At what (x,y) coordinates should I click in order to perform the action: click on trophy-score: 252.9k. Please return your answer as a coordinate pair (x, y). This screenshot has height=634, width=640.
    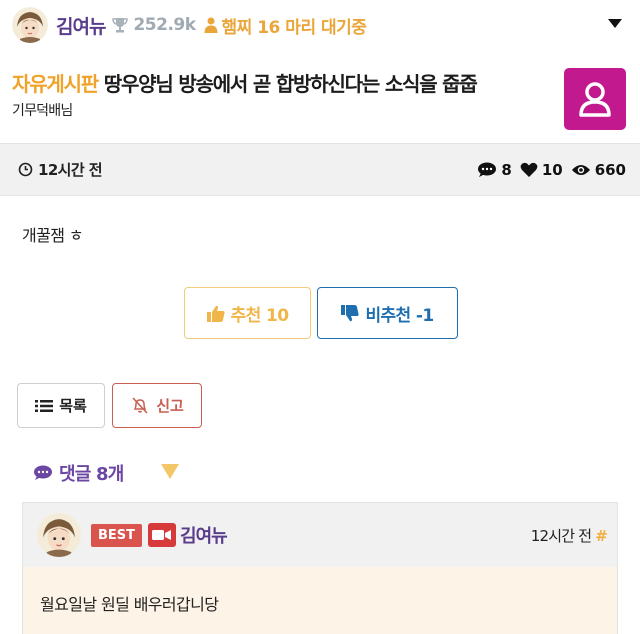
    Looking at the image, I should click on (164, 25).